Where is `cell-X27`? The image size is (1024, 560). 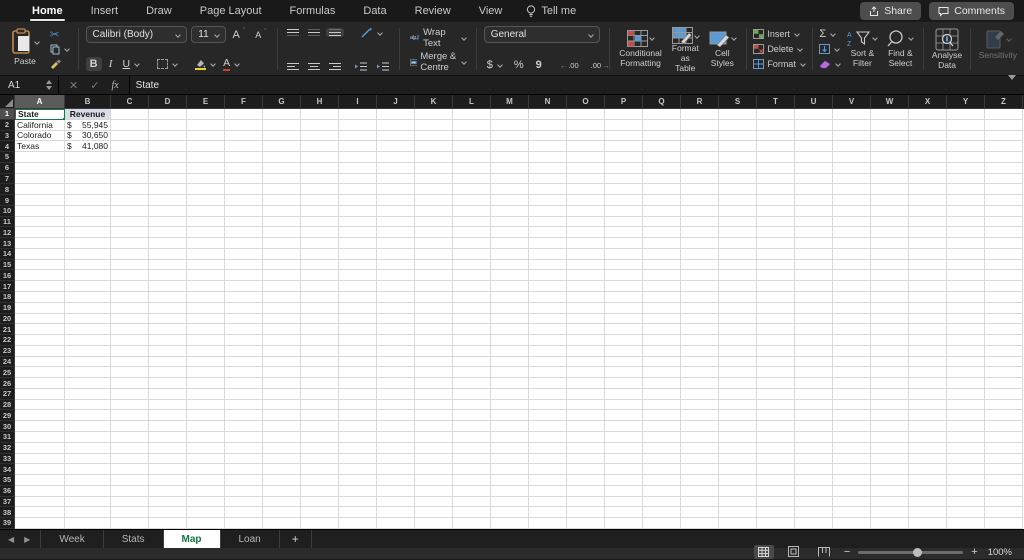
cell-X27 is located at coordinates (928, 394).